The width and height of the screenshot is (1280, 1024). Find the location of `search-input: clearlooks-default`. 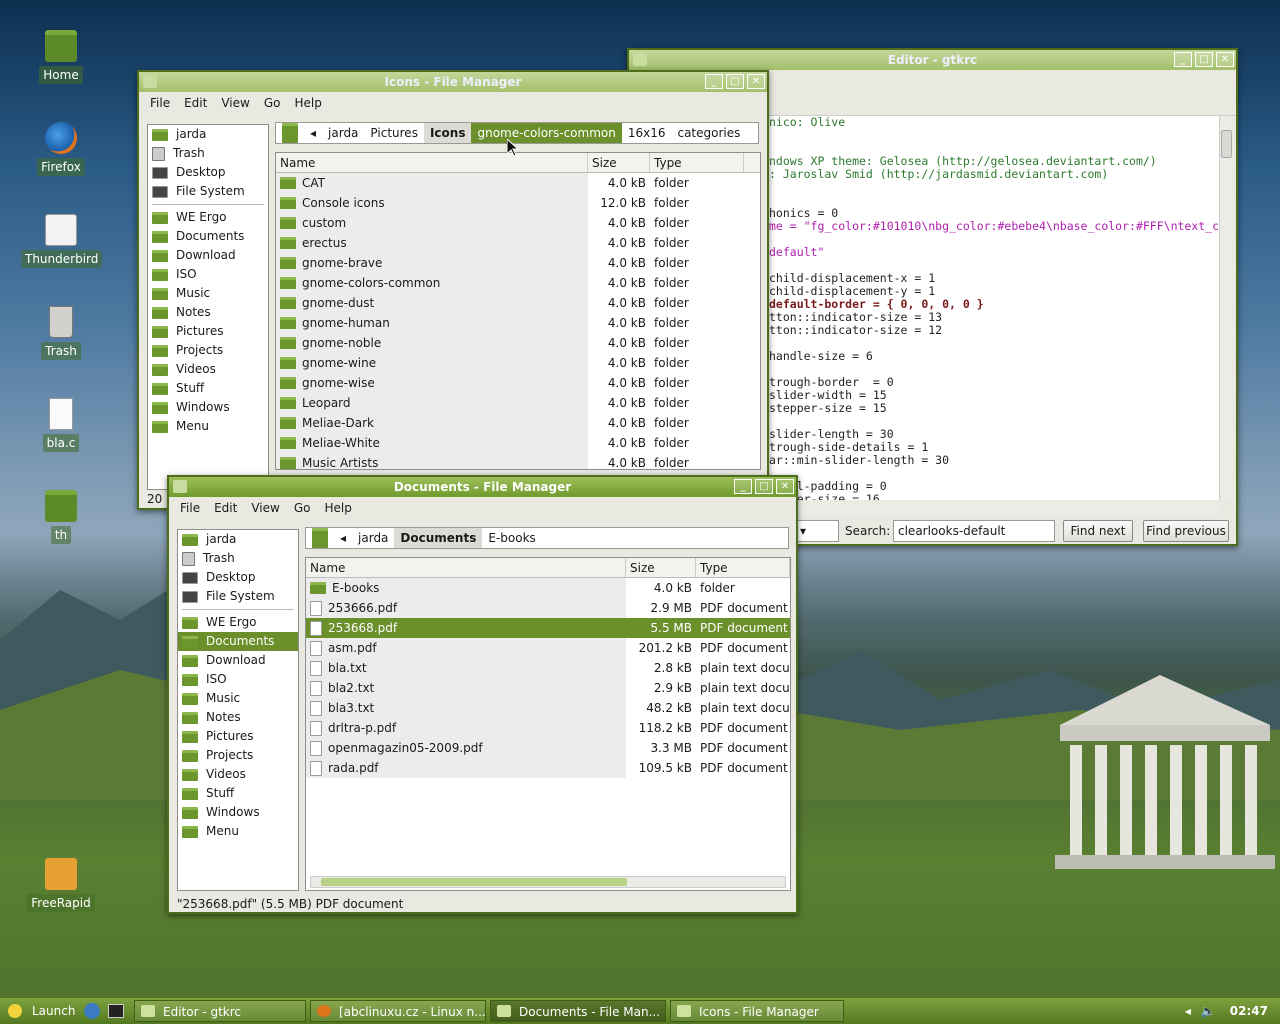

search-input: clearlooks-default is located at coordinates (974, 531).